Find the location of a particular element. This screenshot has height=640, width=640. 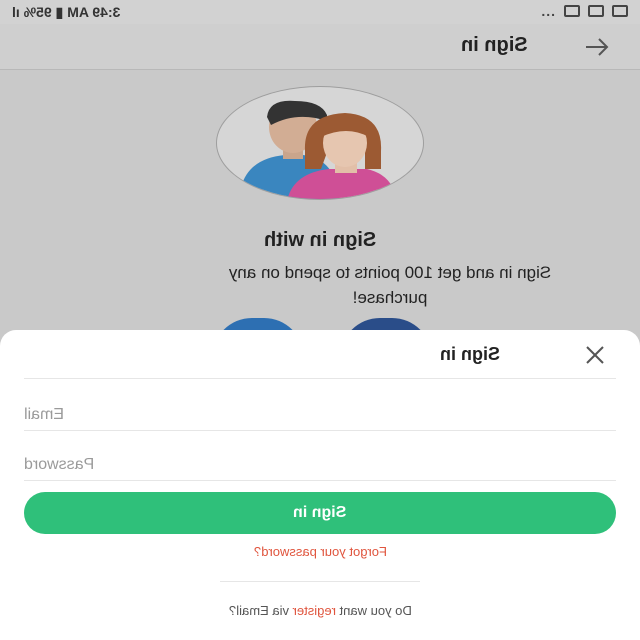

hero-title: Sign in with is located at coordinates (320, 240).